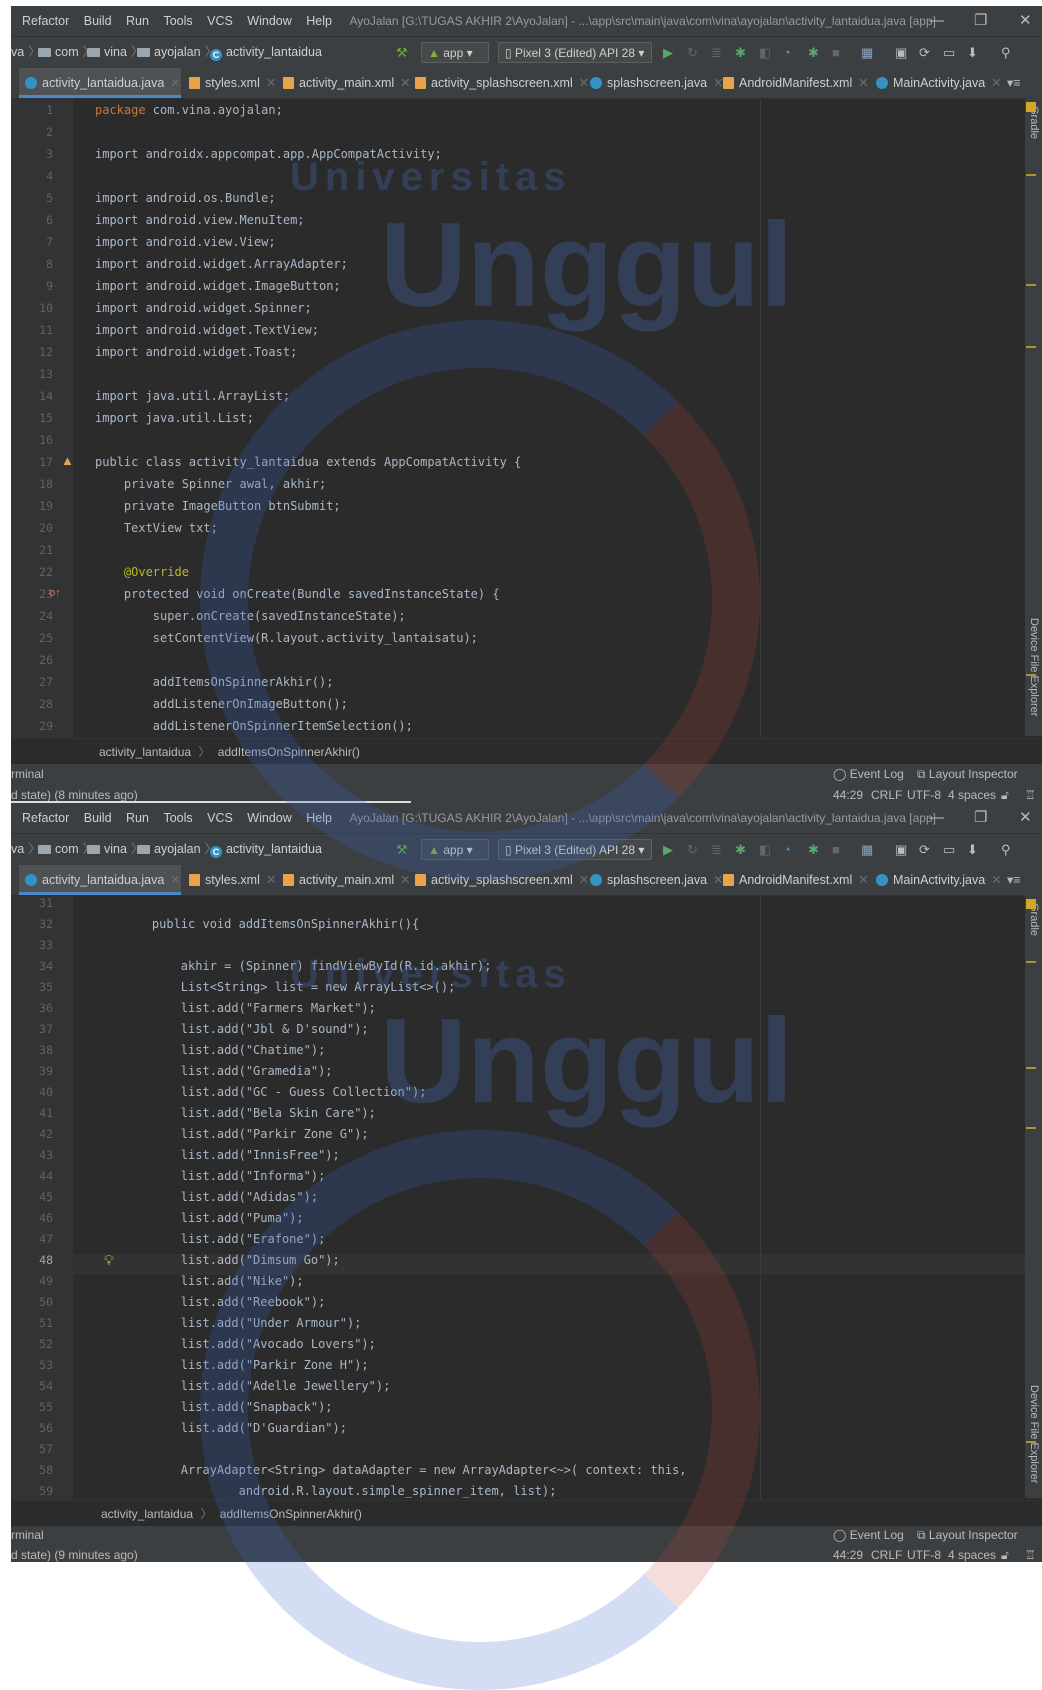  Describe the element at coordinates (692, 849) in the screenshot. I see `apply-changes-icon: ↻` at that location.